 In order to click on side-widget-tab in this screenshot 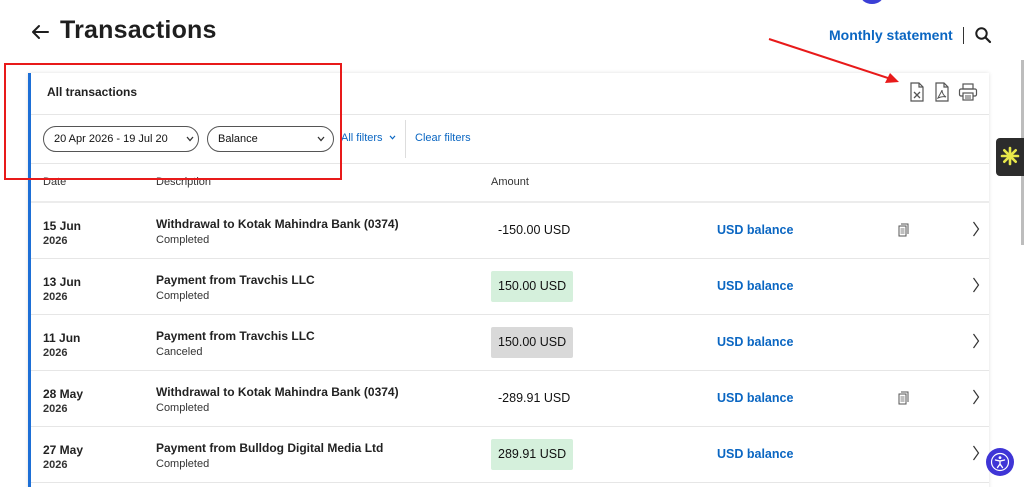, I will do `click(1010, 157)`.